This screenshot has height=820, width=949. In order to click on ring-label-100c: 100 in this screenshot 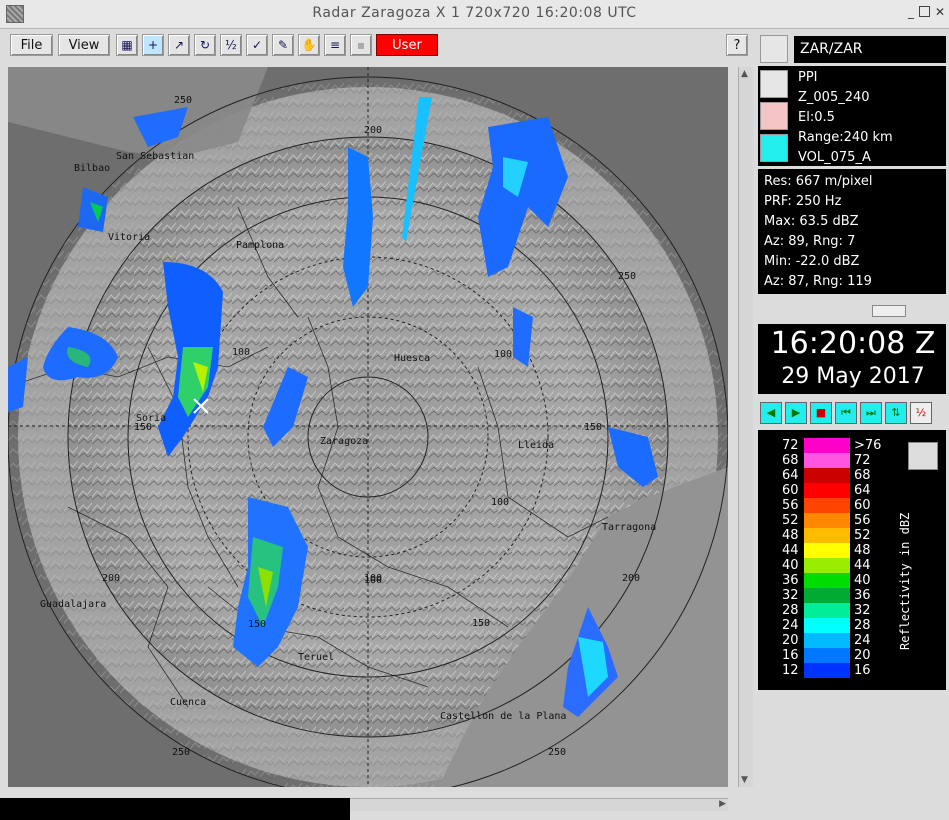, I will do `click(500, 502)`.